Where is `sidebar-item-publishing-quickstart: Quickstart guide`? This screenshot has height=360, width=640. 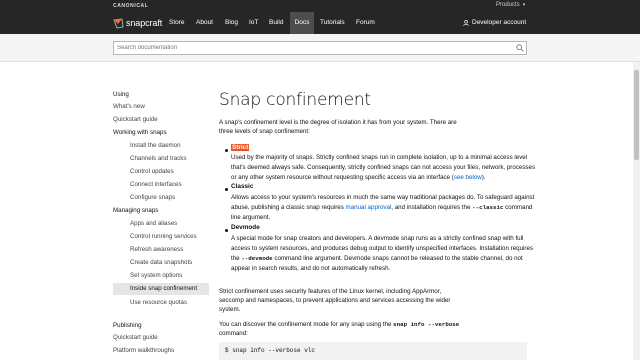
sidebar-item-publishing-quickstart: Quickstart guide is located at coordinates (135, 338).